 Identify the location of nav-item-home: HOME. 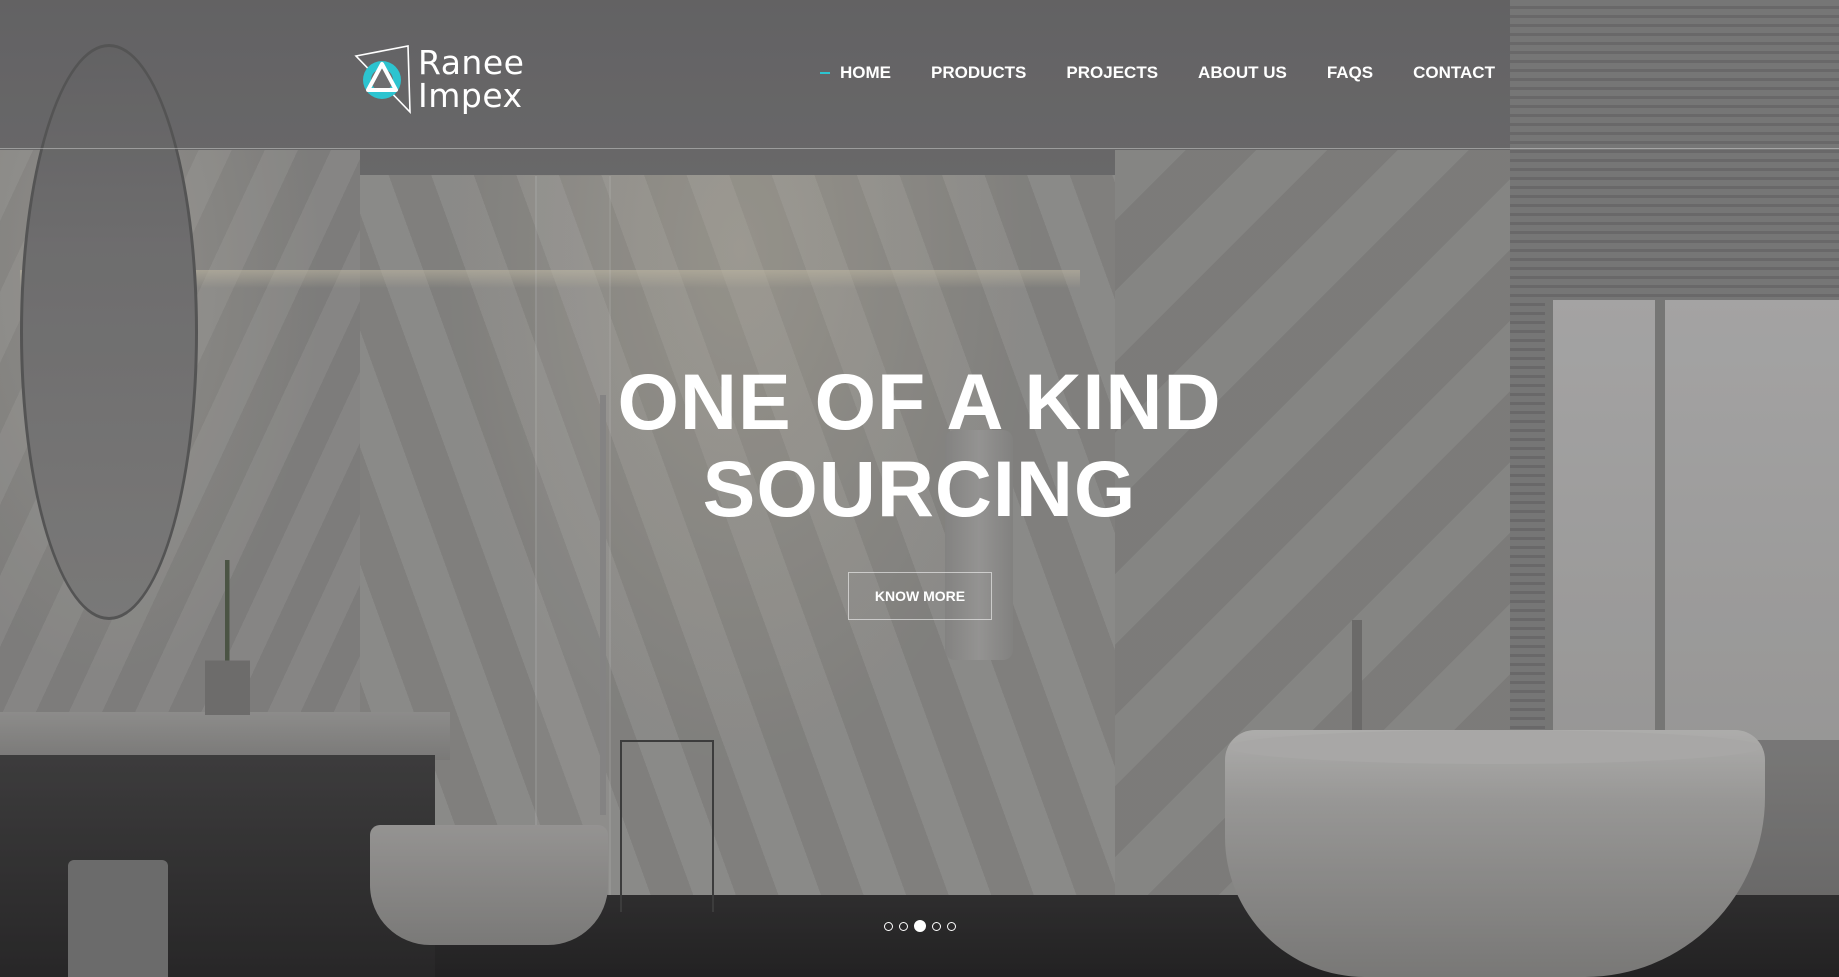
(855, 73).